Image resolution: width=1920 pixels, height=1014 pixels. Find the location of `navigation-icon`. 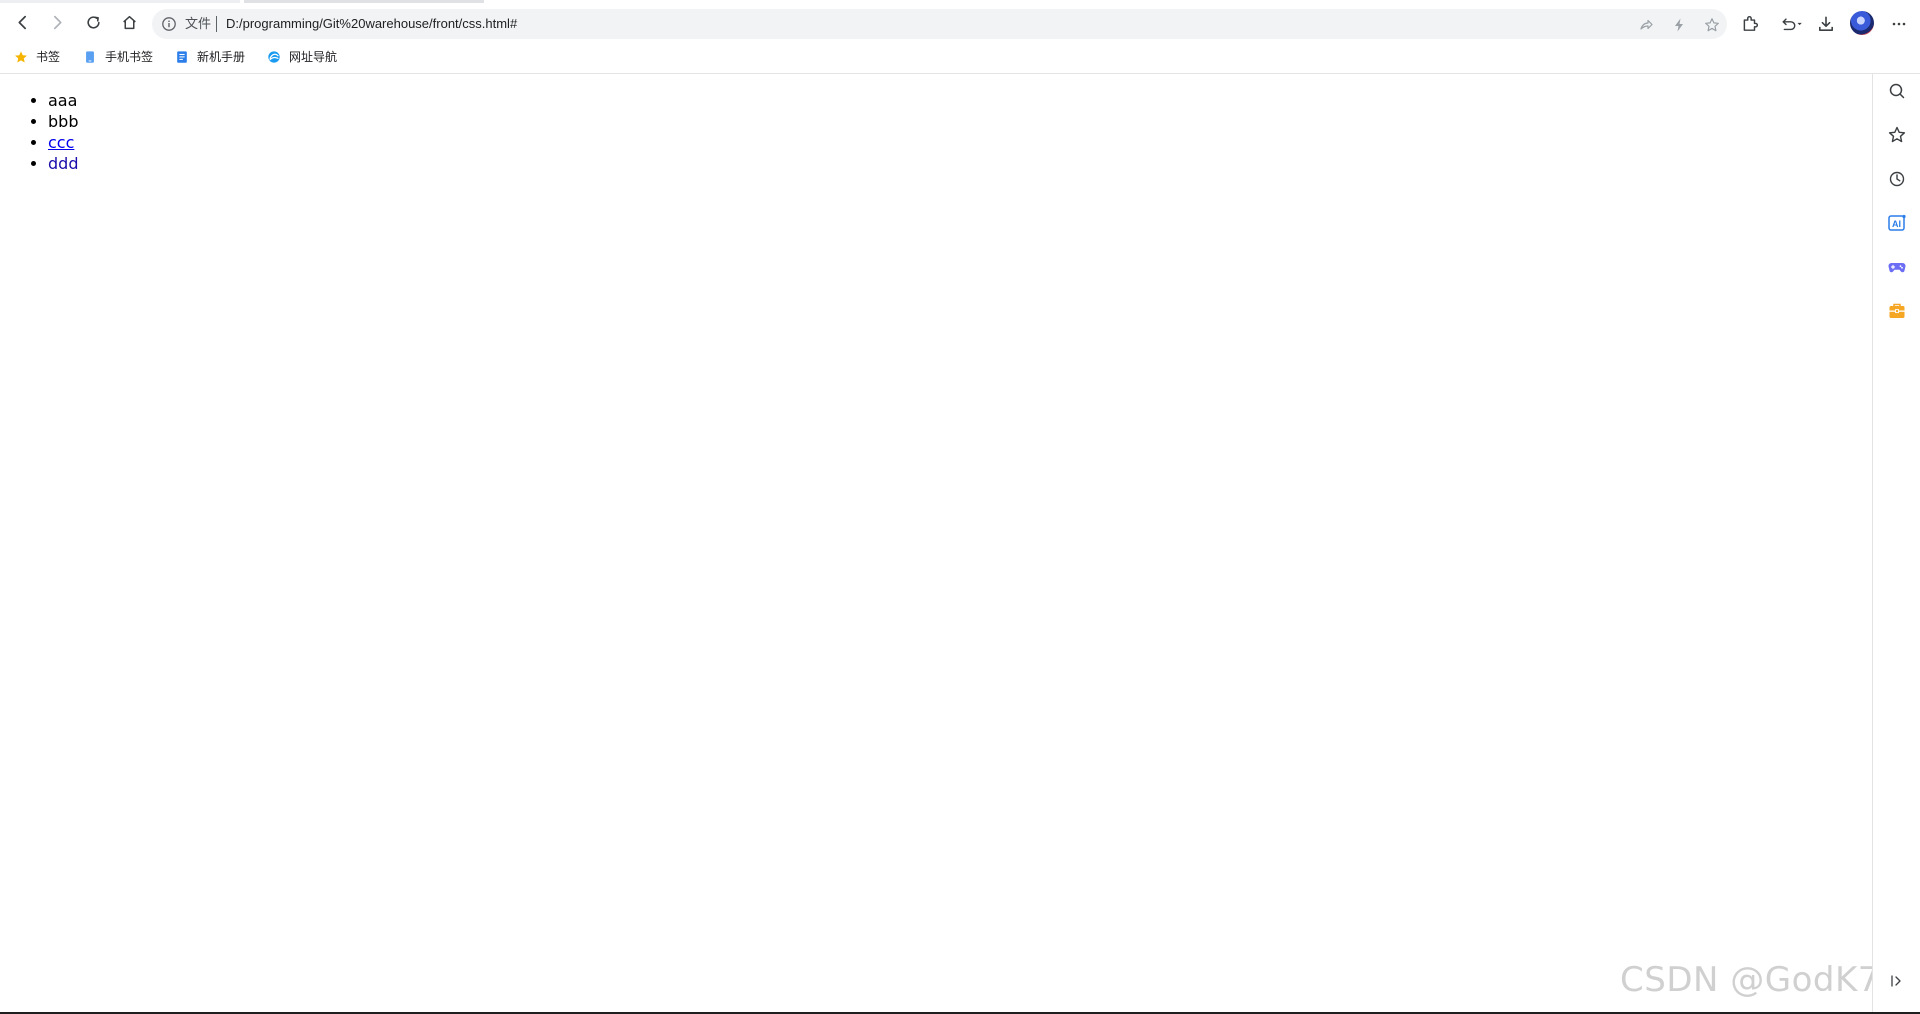

navigation-icon is located at coordinates (274, 57).